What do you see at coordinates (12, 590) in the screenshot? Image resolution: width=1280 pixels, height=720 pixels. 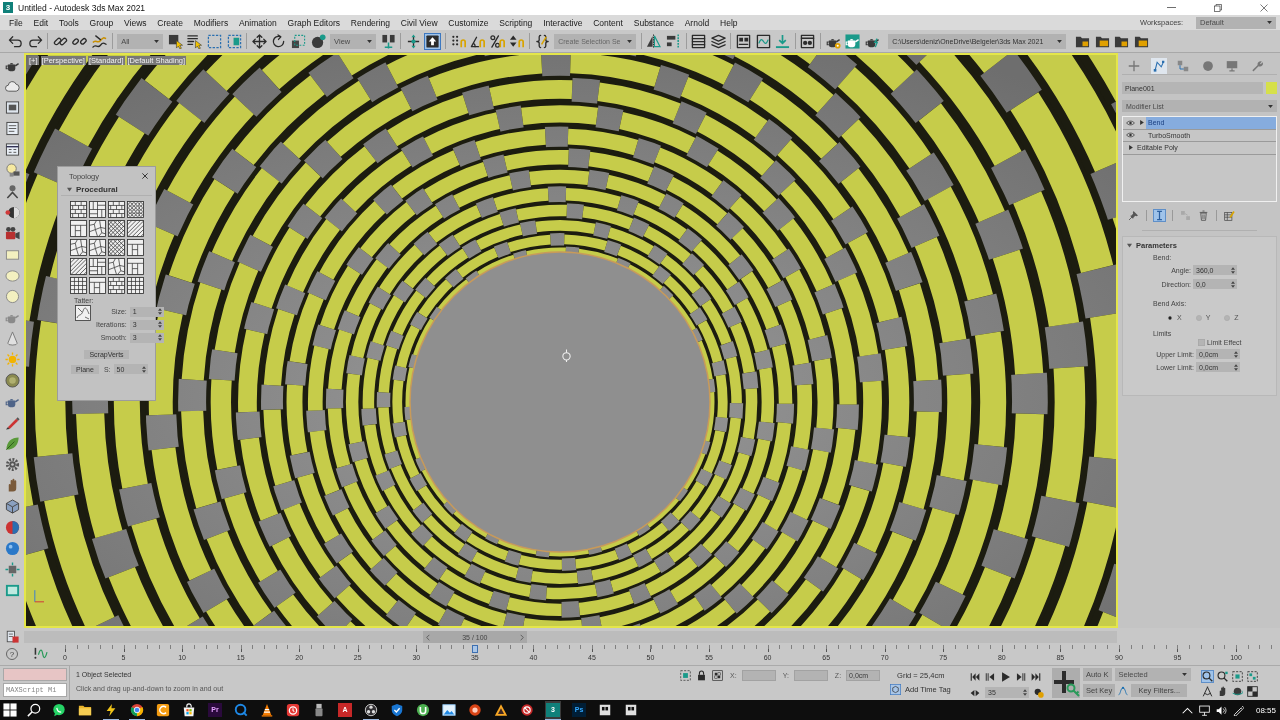 I see `screen-icon` at bounding box center [12, 590].